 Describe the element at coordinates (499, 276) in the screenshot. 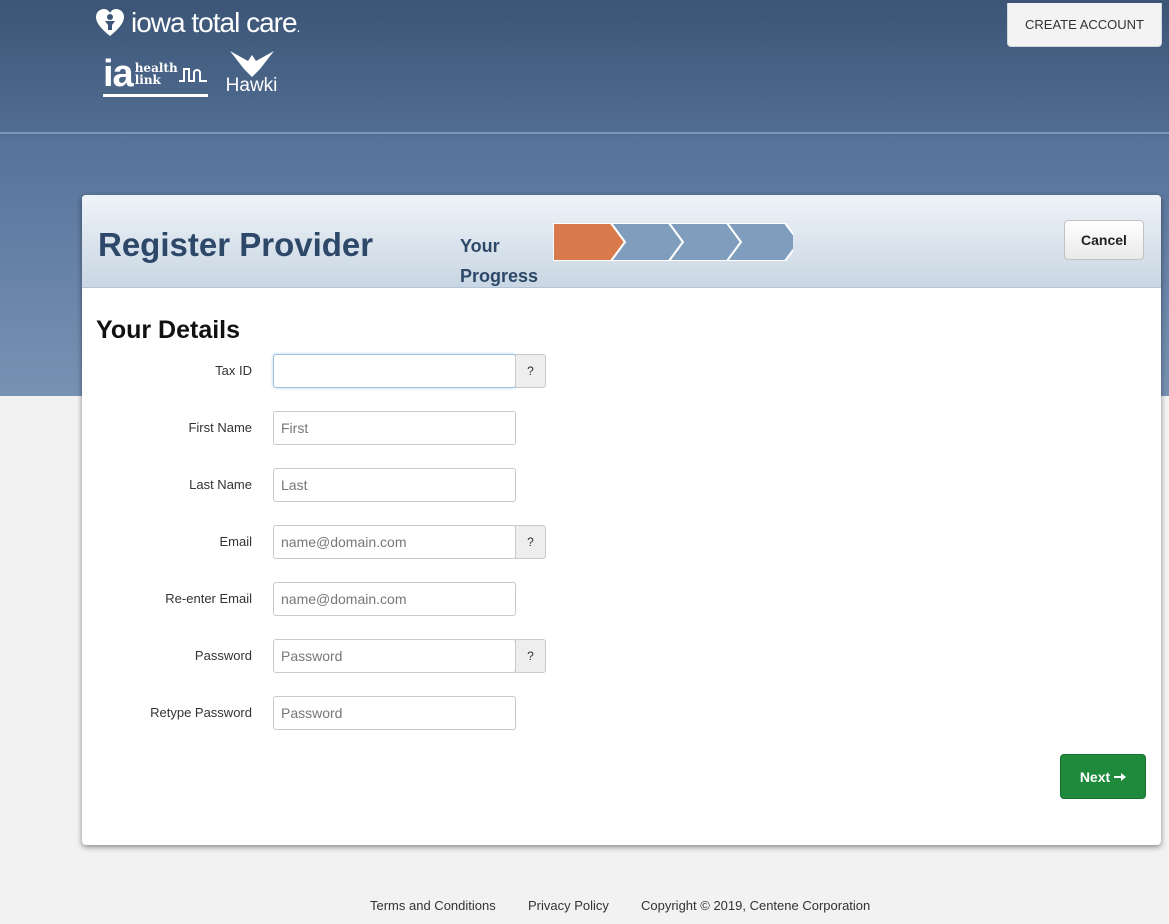

I see `progress-label-line2: Progress` at that location.